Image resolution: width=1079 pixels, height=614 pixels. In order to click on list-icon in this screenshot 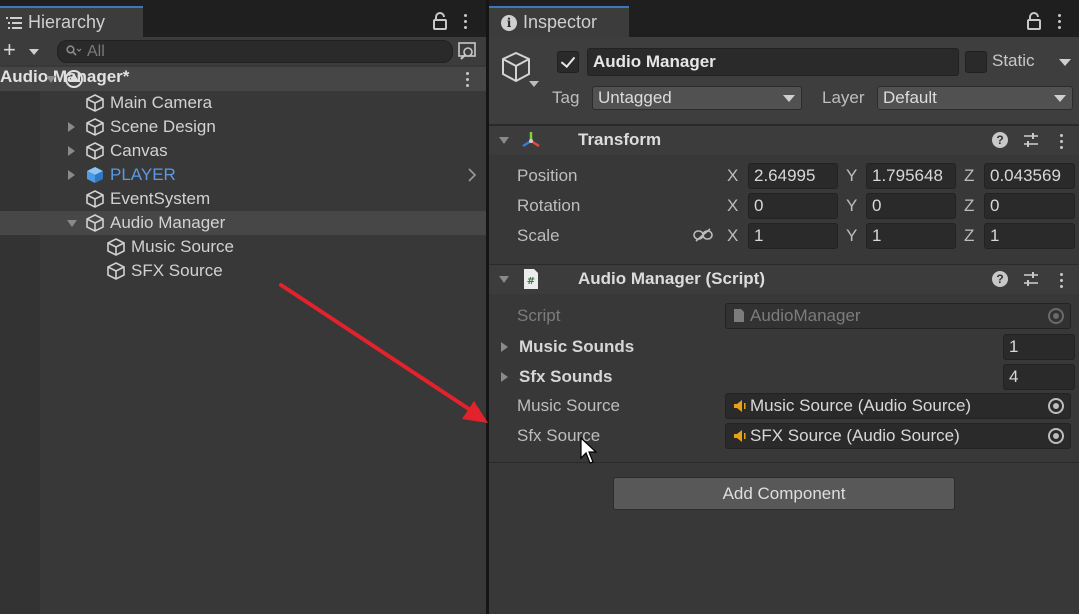, I will do `click(14, 23)`.